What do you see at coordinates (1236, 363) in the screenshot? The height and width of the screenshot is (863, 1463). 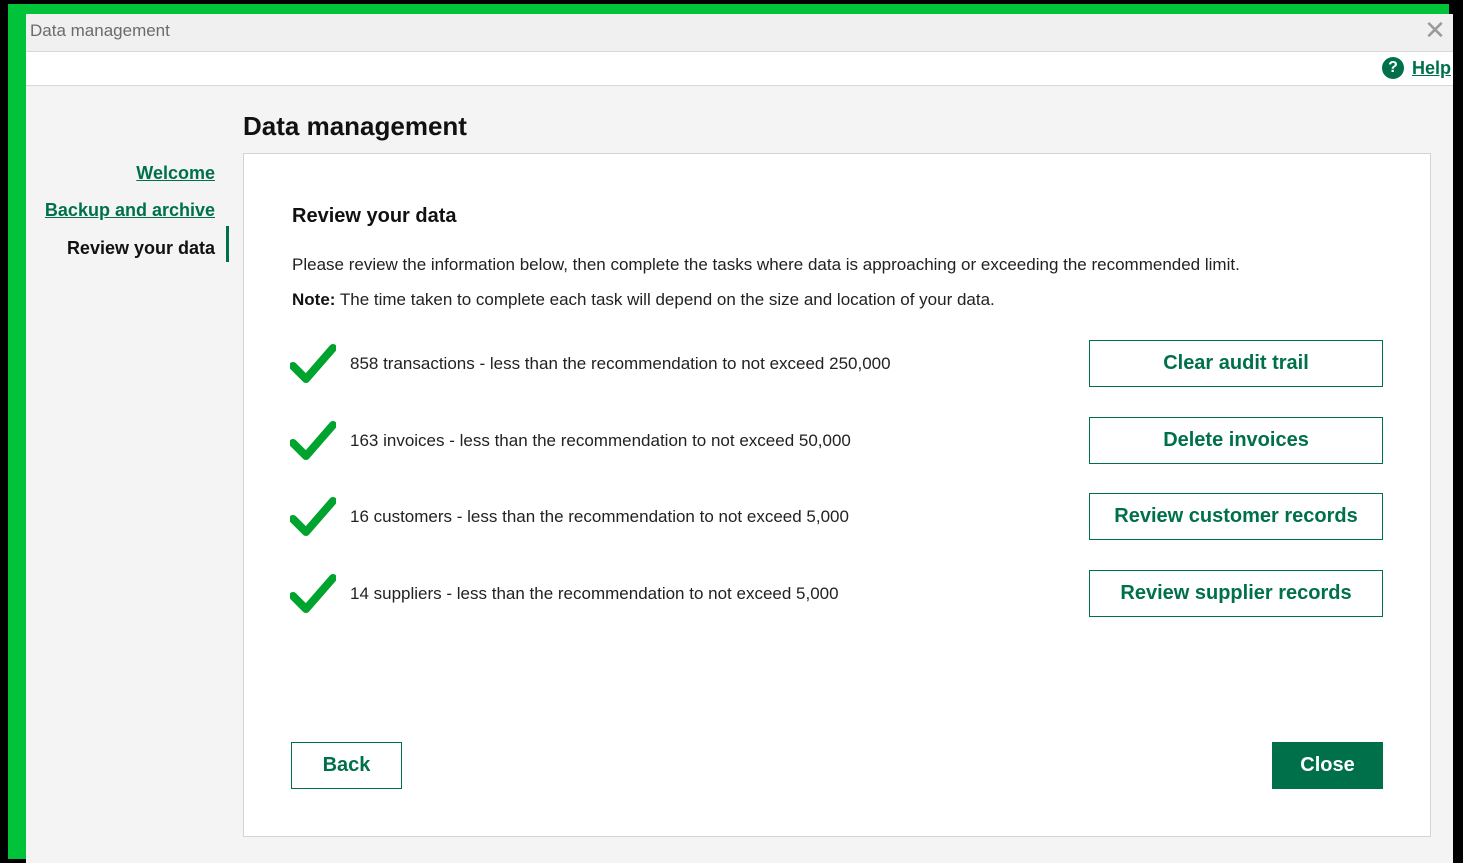 I see `clear-audit-trail-button: Clear audit trail` at bounding box center [1236, 363].